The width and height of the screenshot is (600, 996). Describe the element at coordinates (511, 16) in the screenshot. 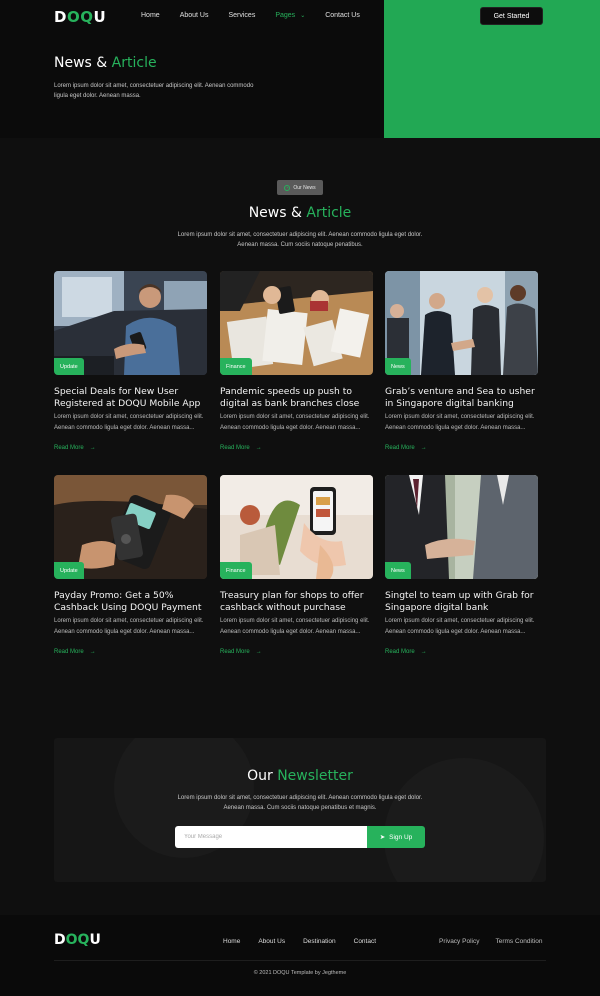

I see `get-started-button: Get Started` at that location.